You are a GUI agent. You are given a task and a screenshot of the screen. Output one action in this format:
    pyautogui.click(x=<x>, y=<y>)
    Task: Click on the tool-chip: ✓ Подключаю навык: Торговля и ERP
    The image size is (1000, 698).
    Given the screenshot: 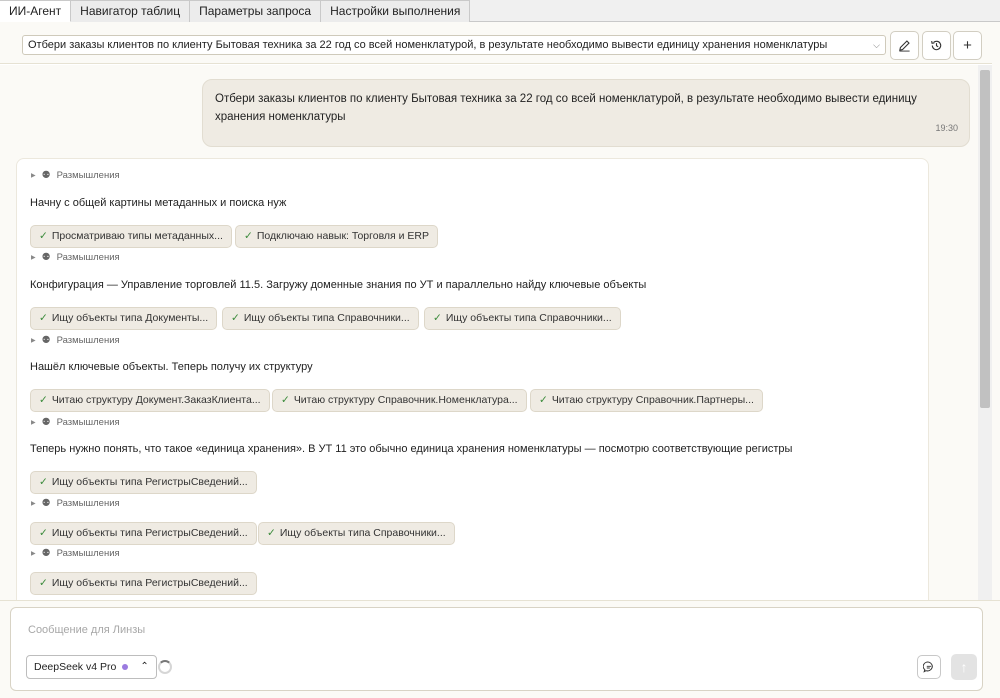 What is the action you would take?
    pyautogui.click(x=337, y=236)
    